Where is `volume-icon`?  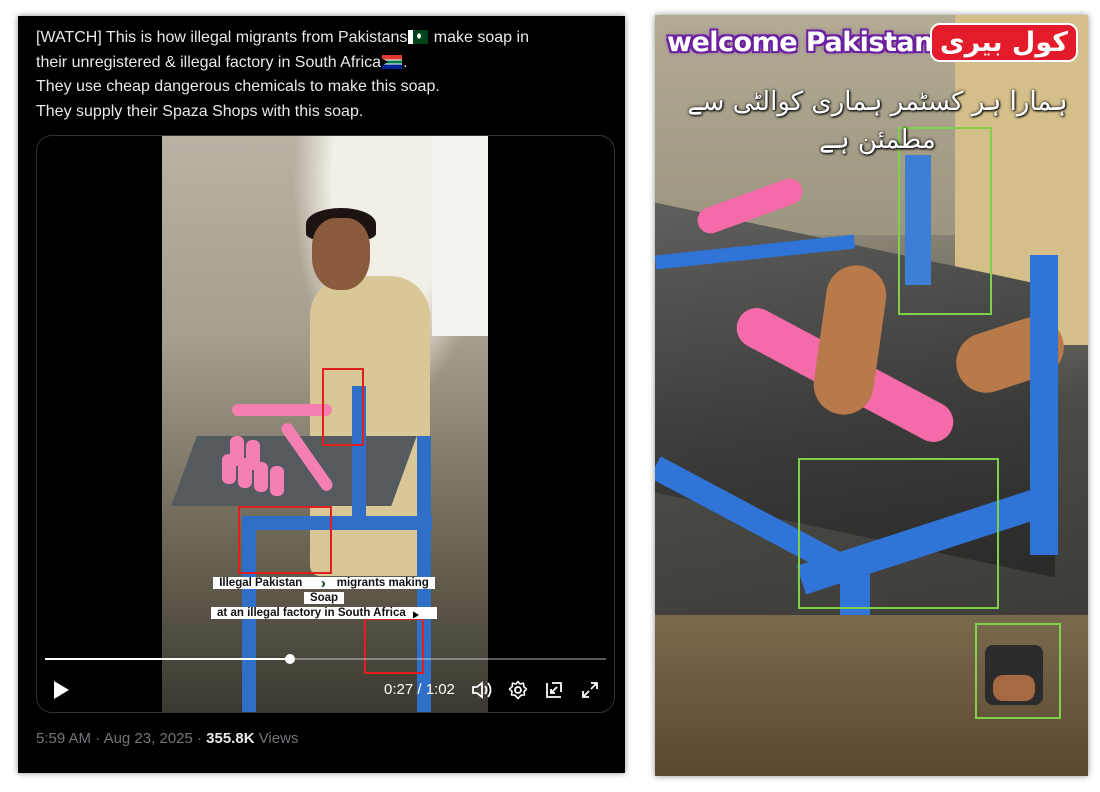 volume-icon is located at coordinates (482, 690).